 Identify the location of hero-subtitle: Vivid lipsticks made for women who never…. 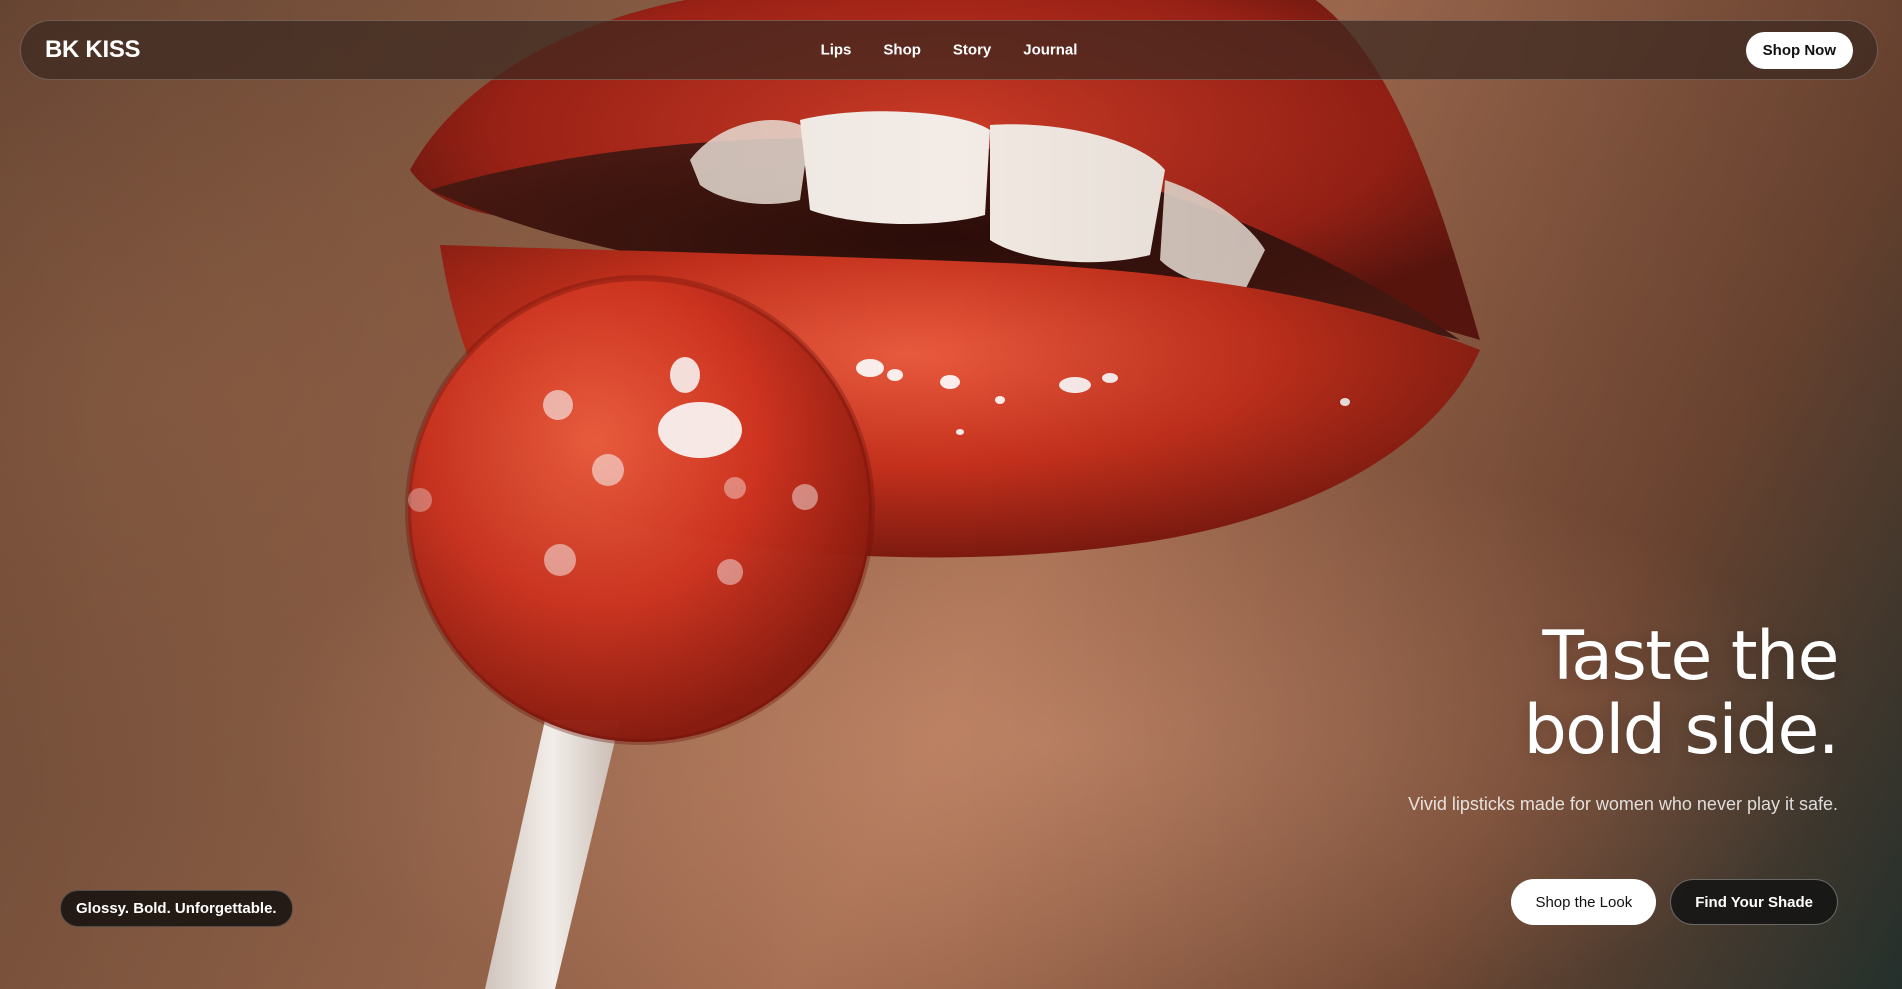
(1623, 804).